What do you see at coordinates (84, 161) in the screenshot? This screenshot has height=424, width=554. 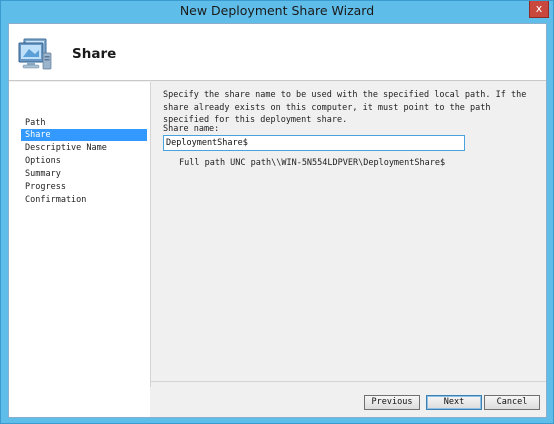 I see `nav-item-options: Options` at bounding box center [84, 161].